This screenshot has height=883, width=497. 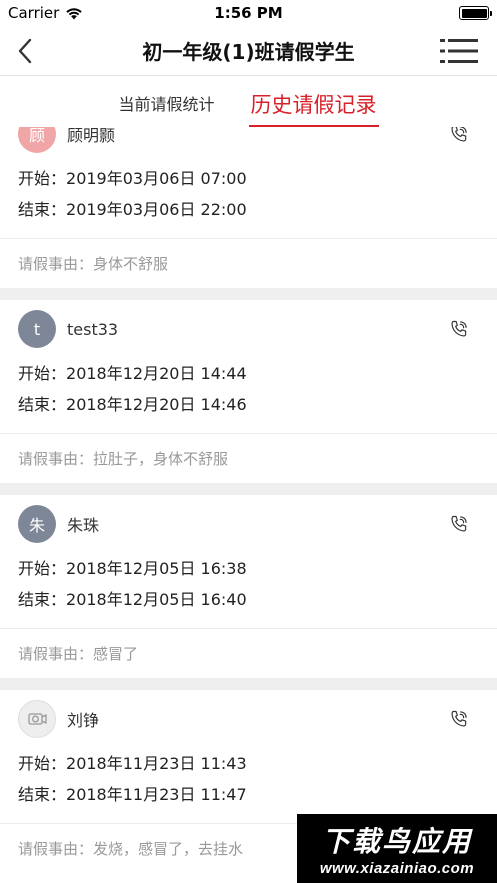 What do you see at coordinates (74, 13) in the screenshot?
I see `wifi-icon` at bounding box center [74, 13].